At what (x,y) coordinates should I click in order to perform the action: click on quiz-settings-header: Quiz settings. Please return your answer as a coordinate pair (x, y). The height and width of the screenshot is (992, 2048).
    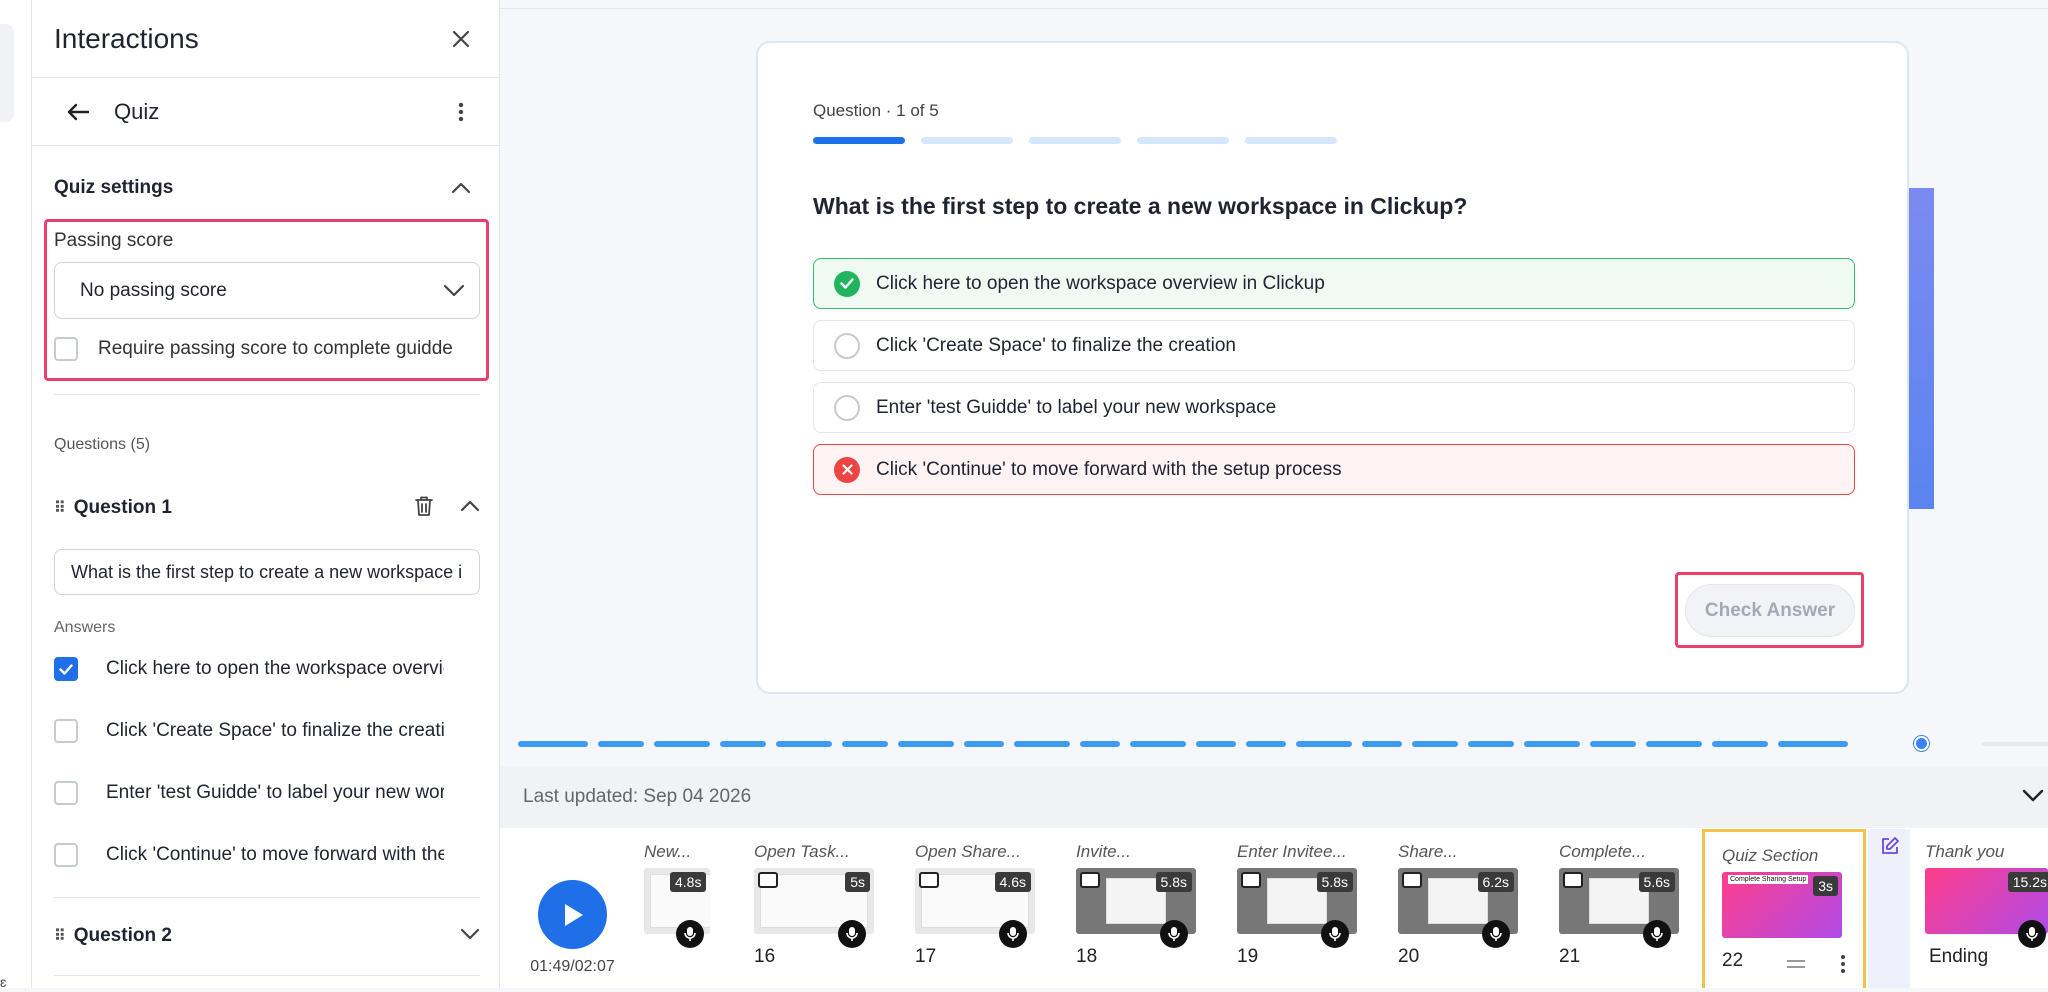
    Looking at the image, I should click on (265, 188).